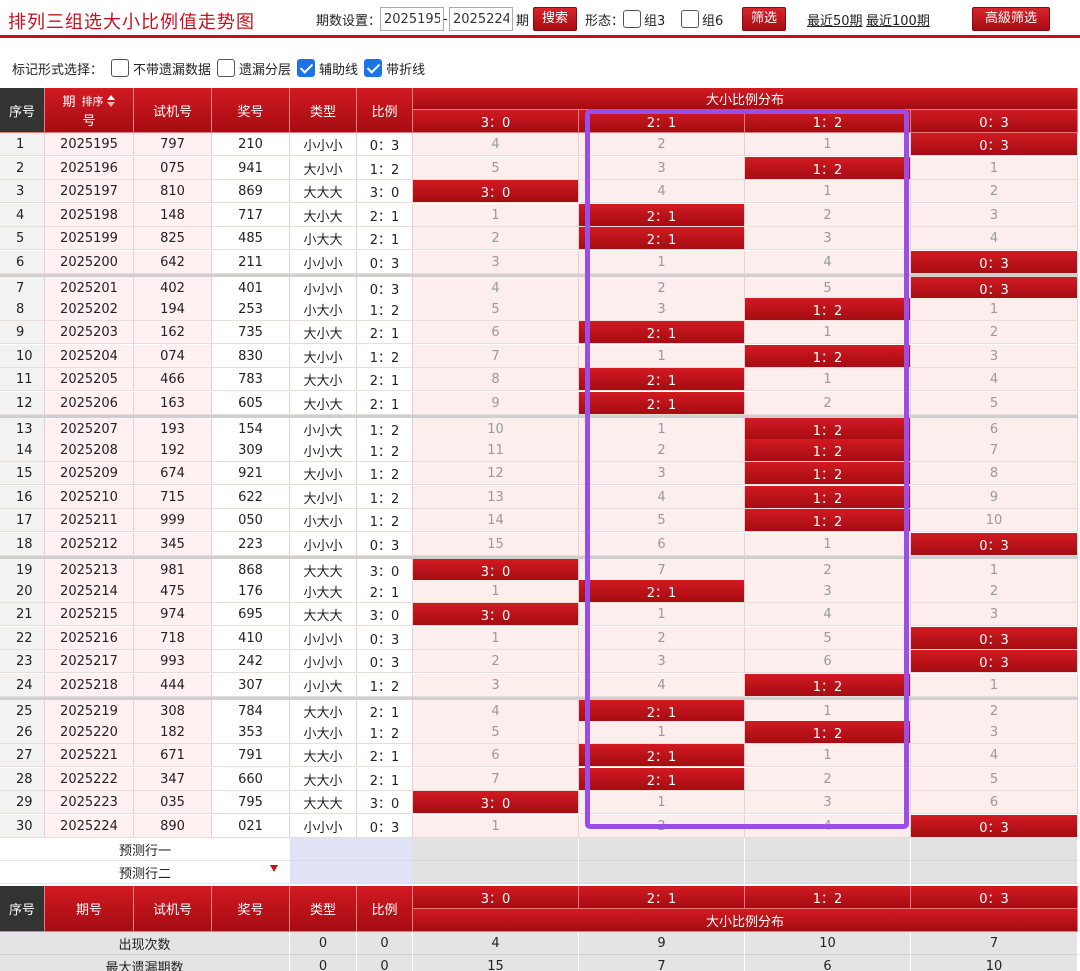 This screenshot has width=1080, height=971. Describe the element at coordinates (251, 711) in the screenshot. I see `row-draw: 784` at that location.